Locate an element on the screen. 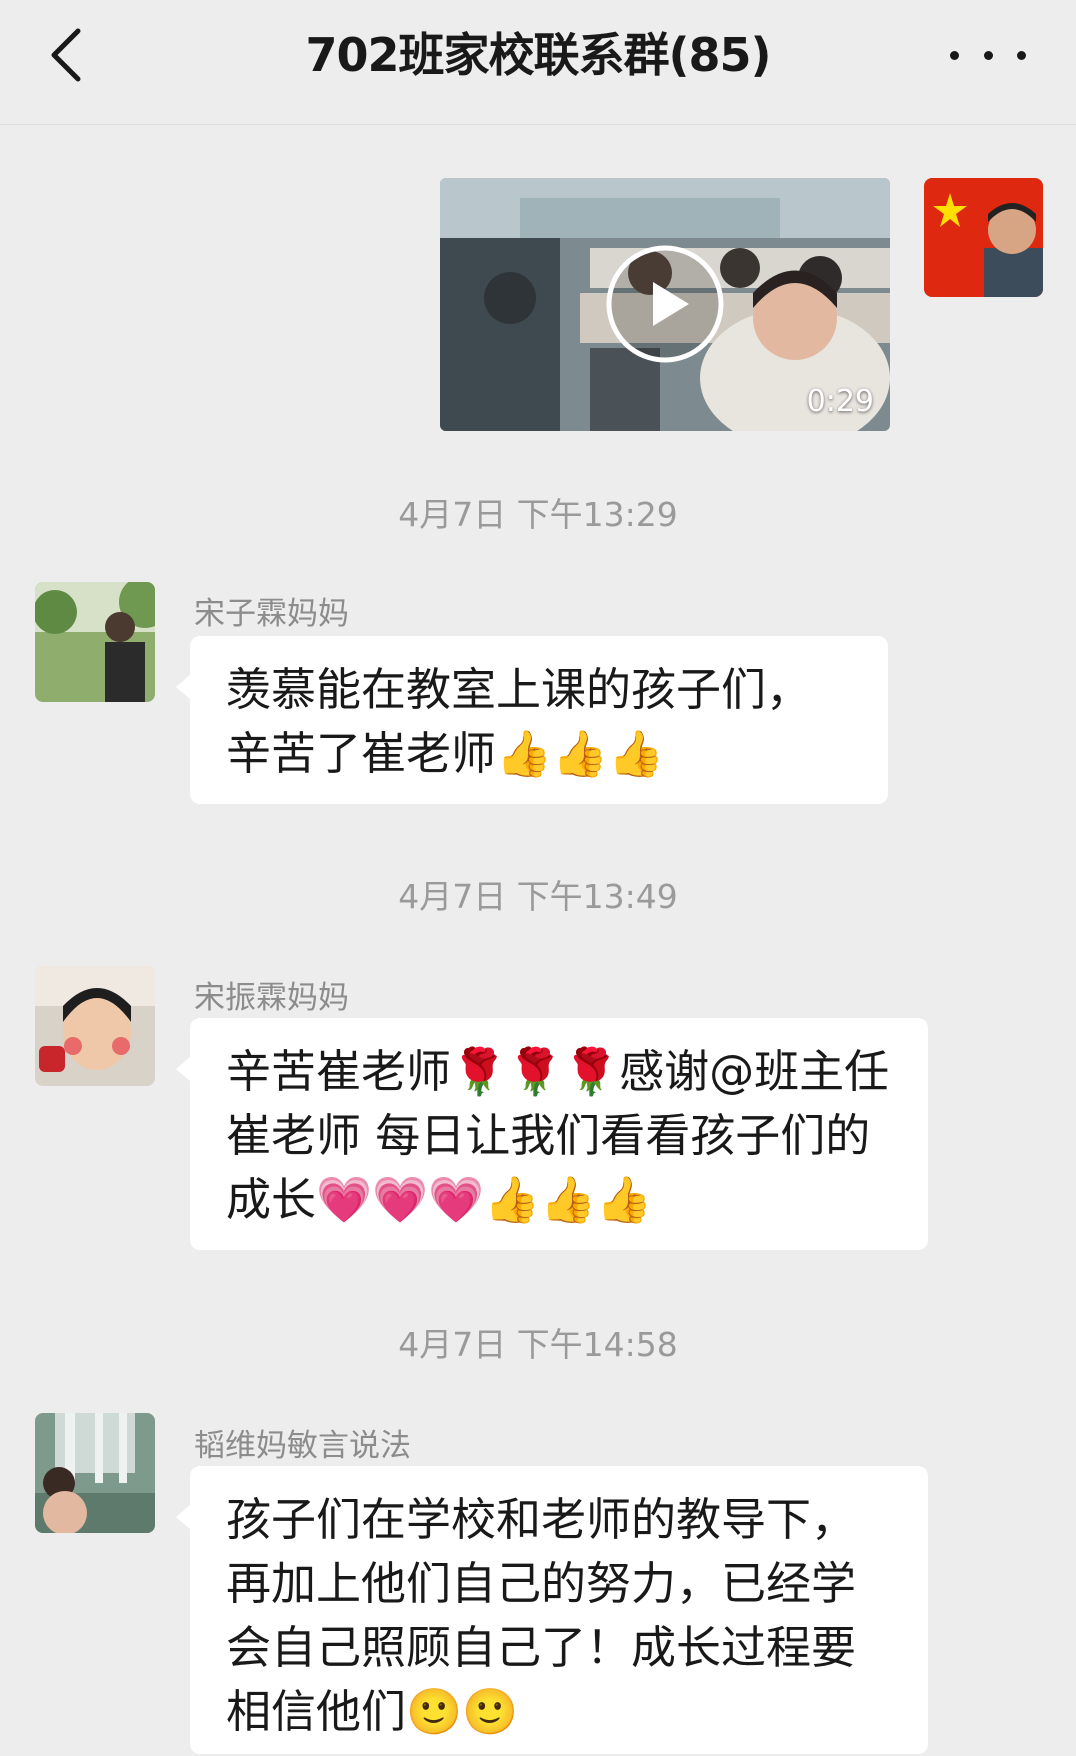 Image resolution: width=1076 pixels, height=1756 pixels. top-bar: 702班家校联系群(85) is located at coordinates (538, 62).